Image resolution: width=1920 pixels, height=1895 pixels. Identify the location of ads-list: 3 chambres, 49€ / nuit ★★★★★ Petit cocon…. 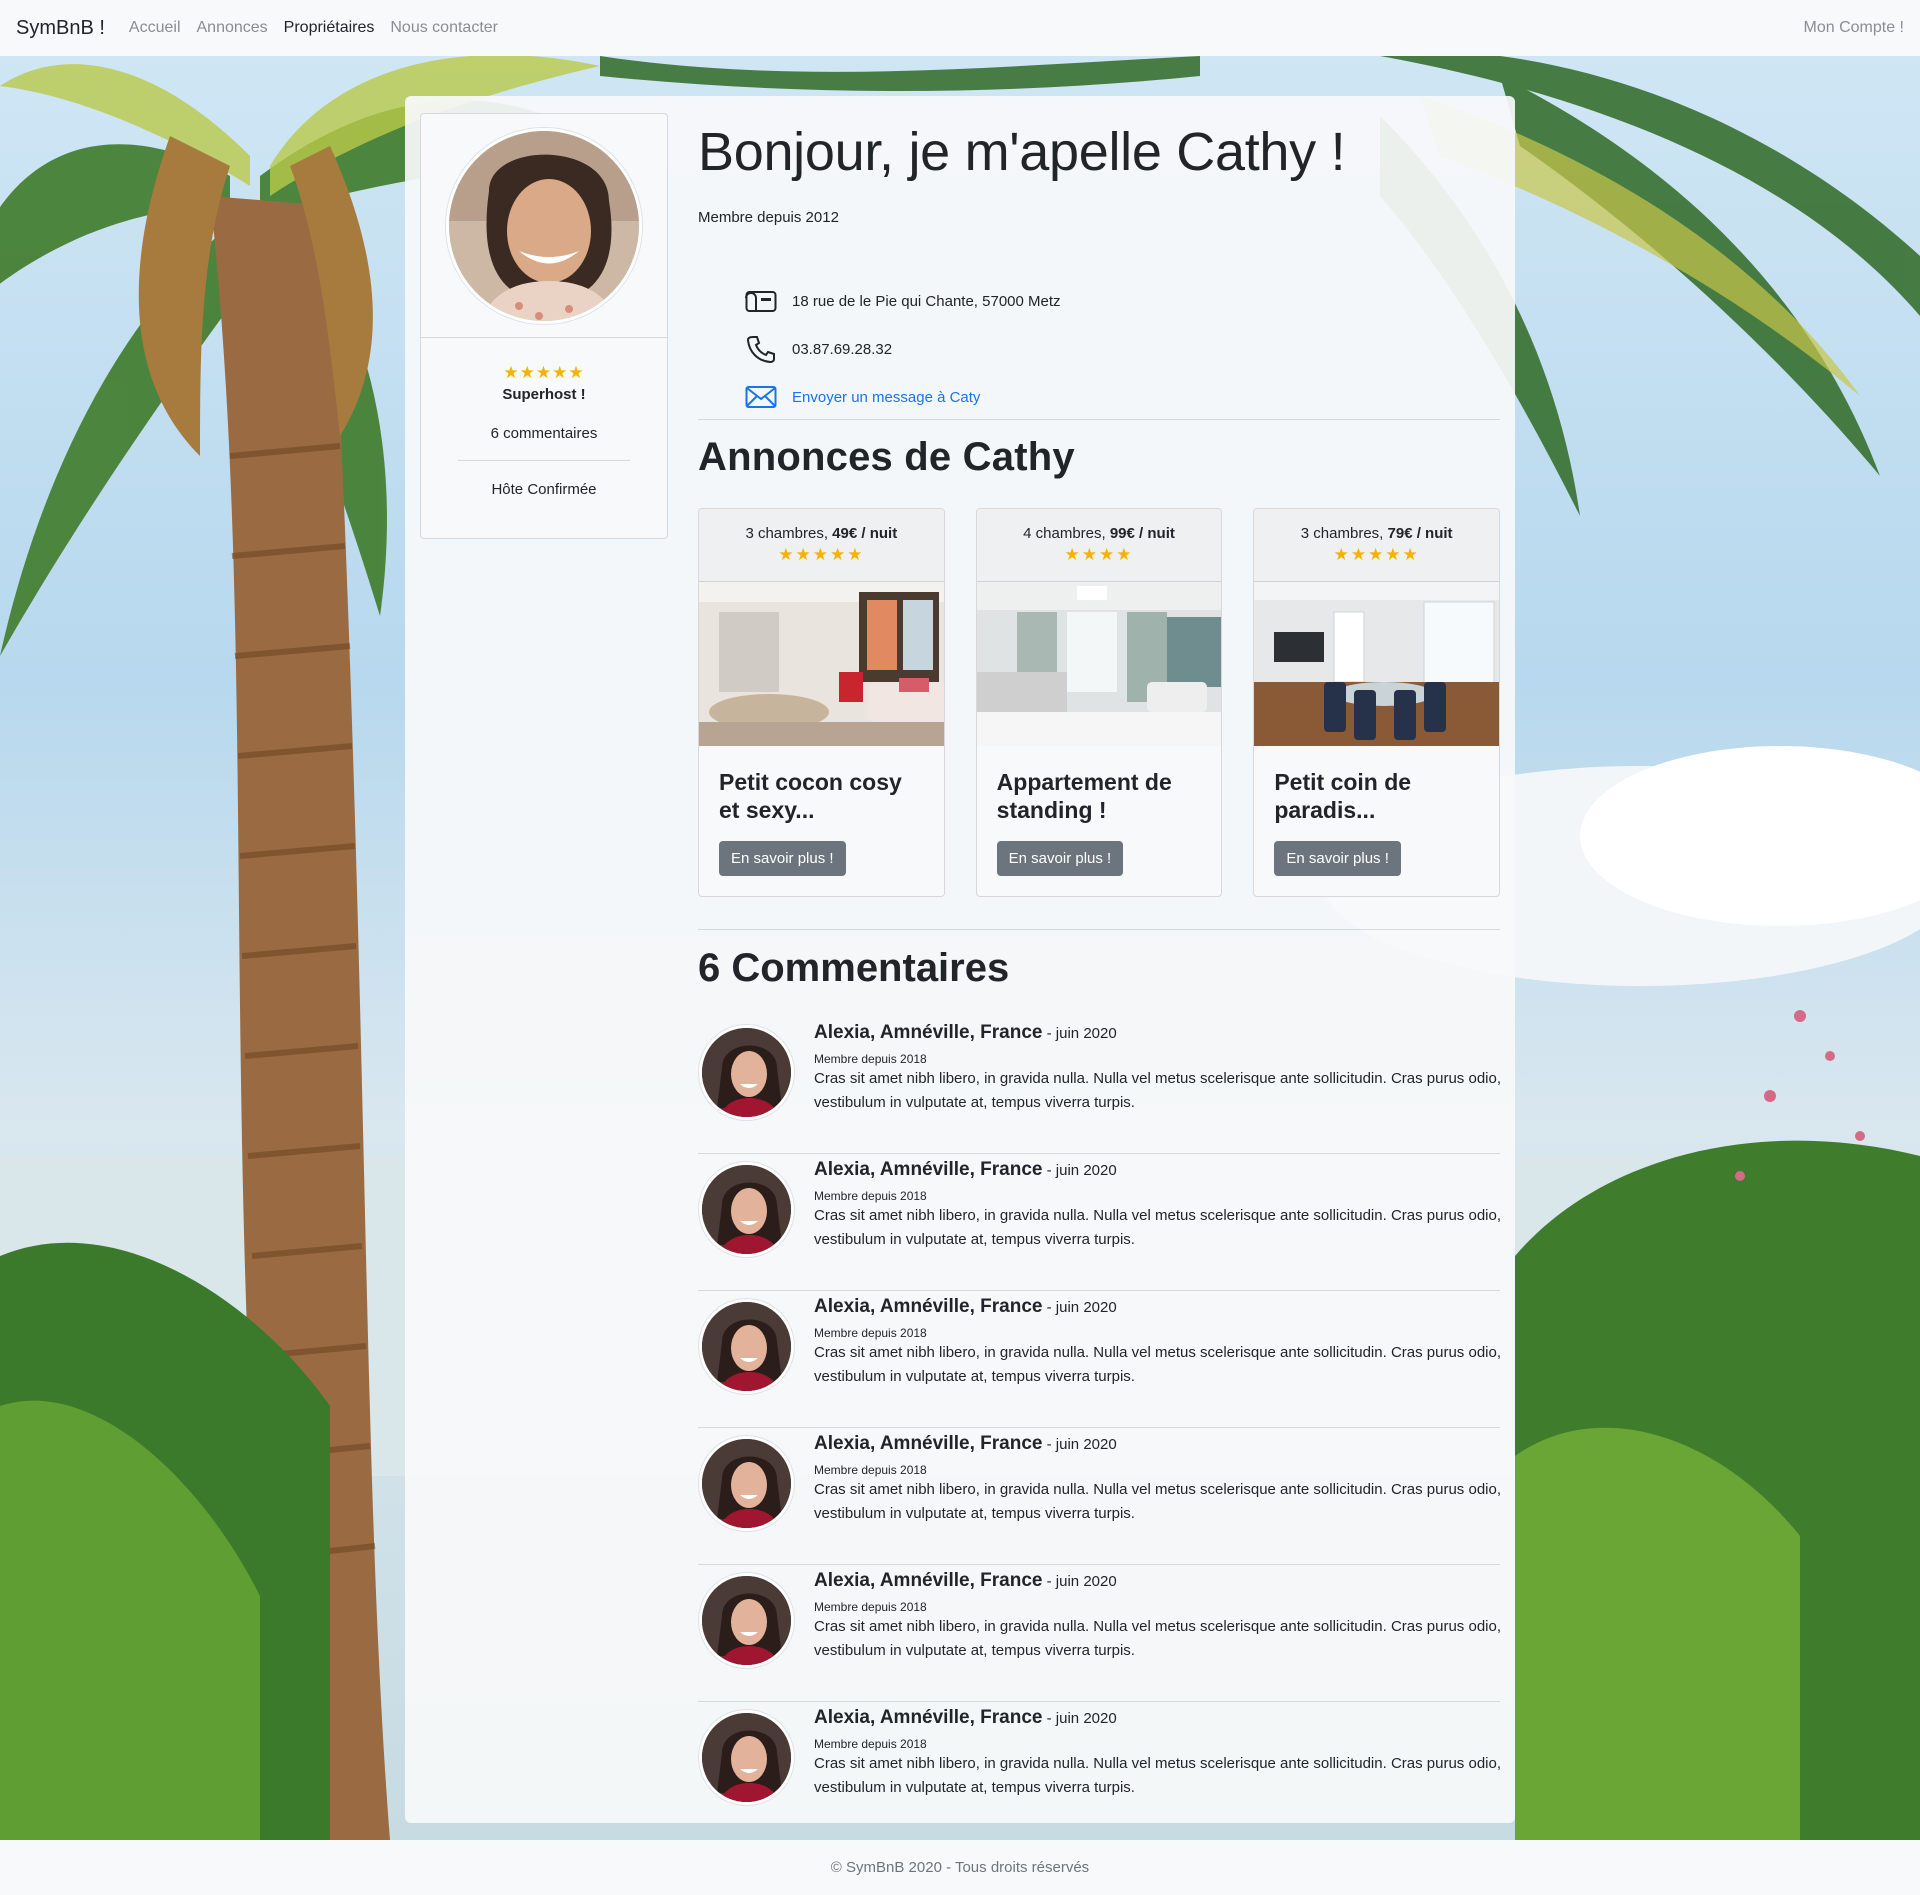
(1099, 702).